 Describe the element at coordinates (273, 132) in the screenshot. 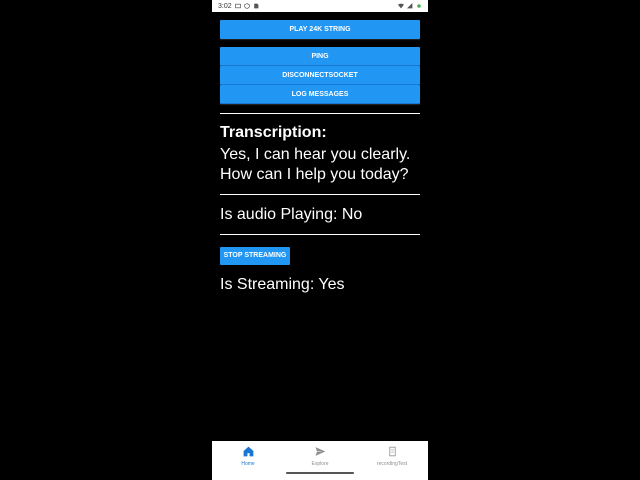

I see `transcription-title: Transcription:` at that location.